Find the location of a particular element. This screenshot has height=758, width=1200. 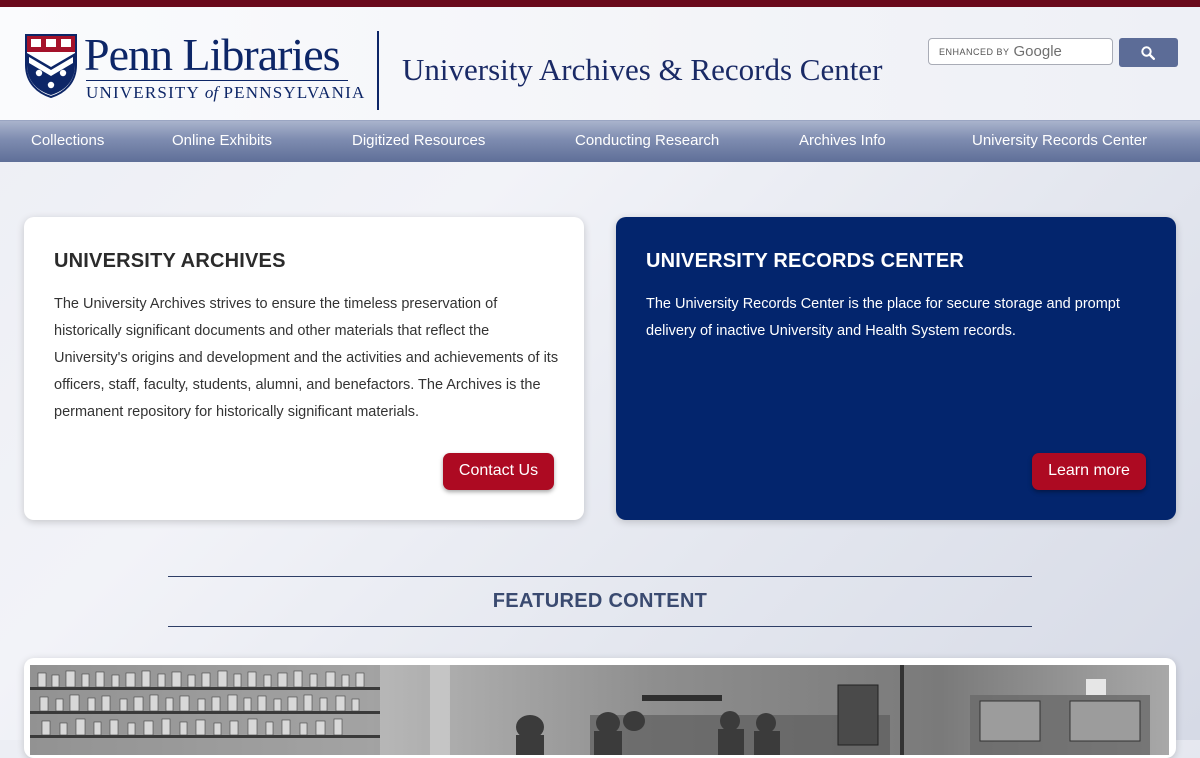

featured-image is located at coordinates (599, 710).